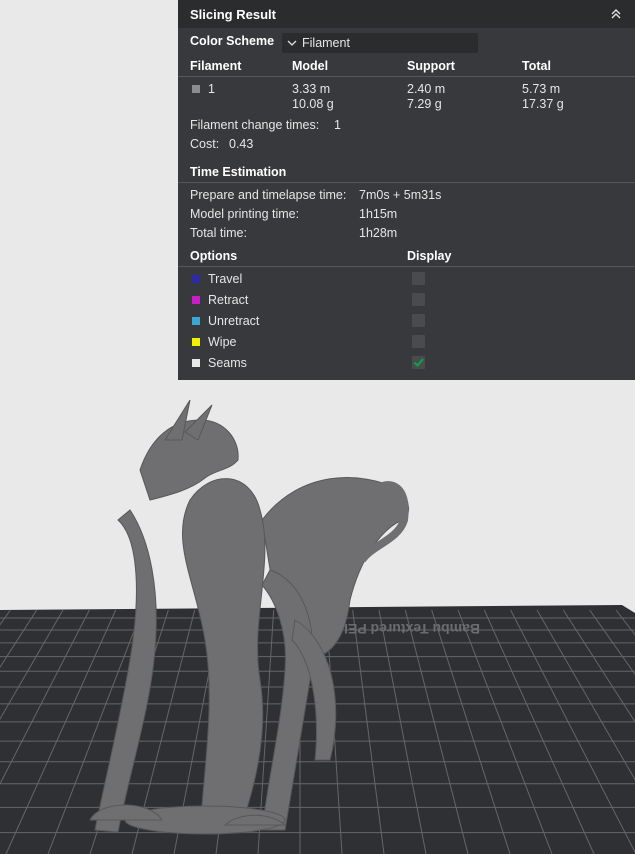 This screenshot has height=854, width=635. I want to click on option-unretract-checkbox, so click(418, 320).